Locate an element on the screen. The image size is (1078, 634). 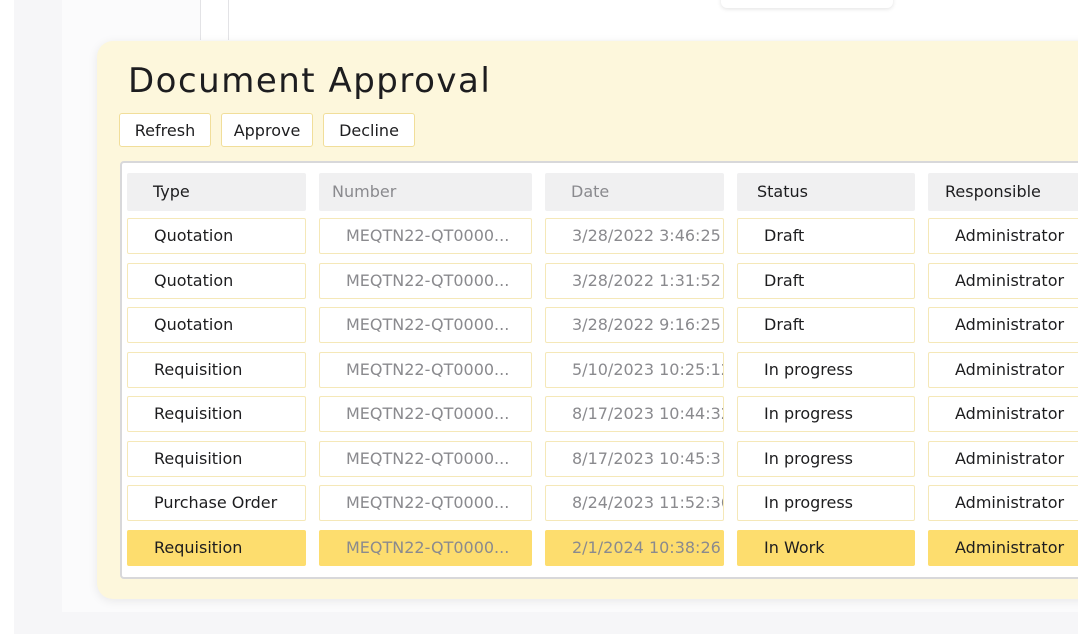
cell-date: 8/24/2023 11:52:36 is located at coordinates (634, 503).